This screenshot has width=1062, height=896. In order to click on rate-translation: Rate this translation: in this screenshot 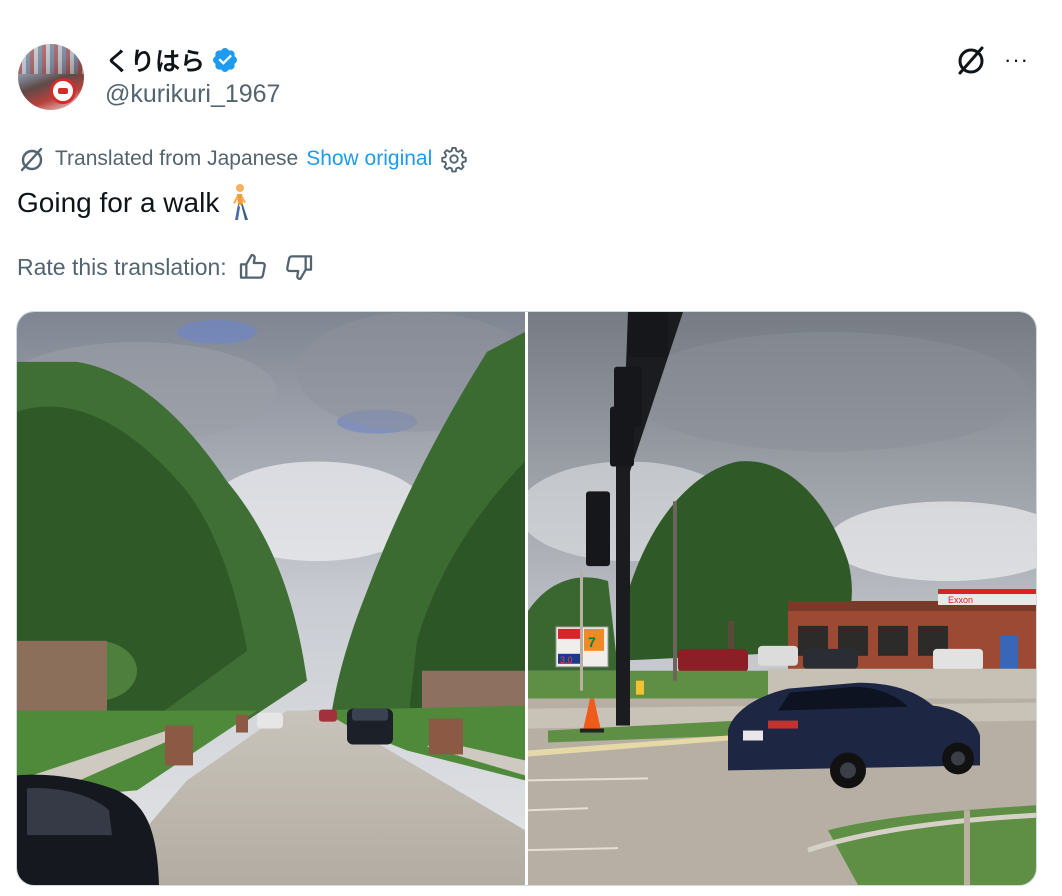, I will do `click(166, 267)`.